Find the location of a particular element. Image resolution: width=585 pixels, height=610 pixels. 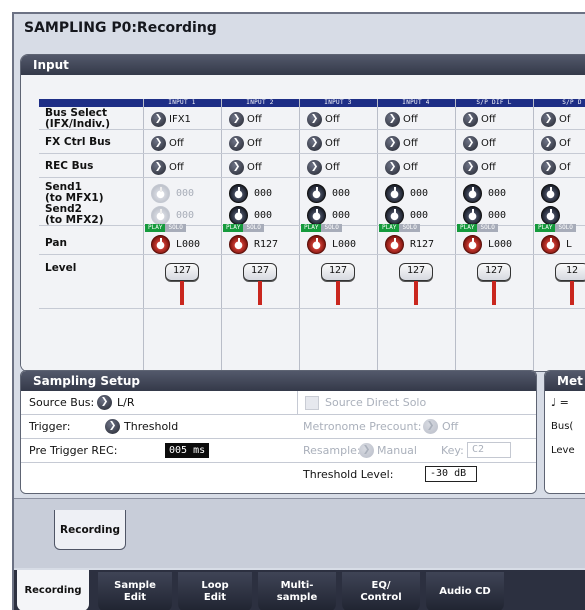

tab-multi-sample: Multi- sample is located at coordinates (297, 591).